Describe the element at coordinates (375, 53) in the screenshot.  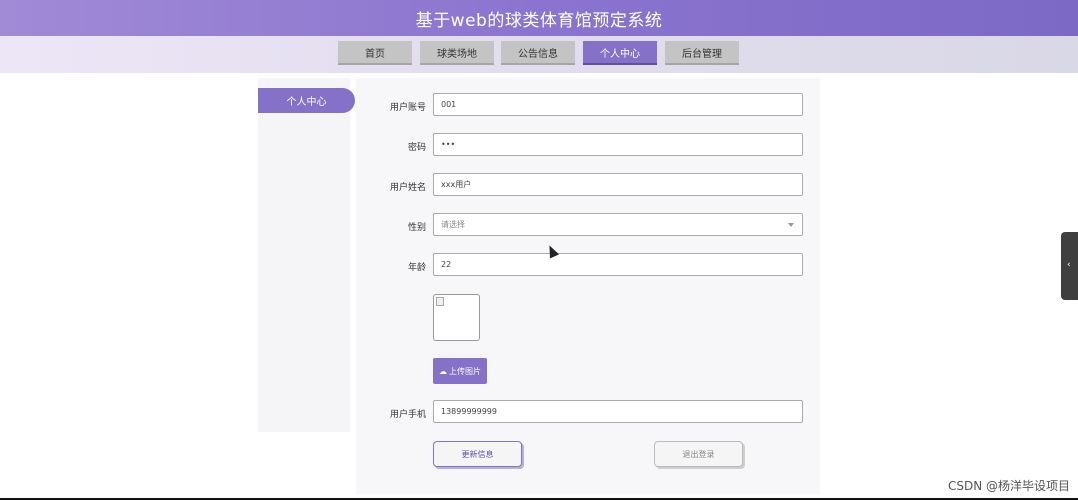
I see `tab-home: 首页` at that location.